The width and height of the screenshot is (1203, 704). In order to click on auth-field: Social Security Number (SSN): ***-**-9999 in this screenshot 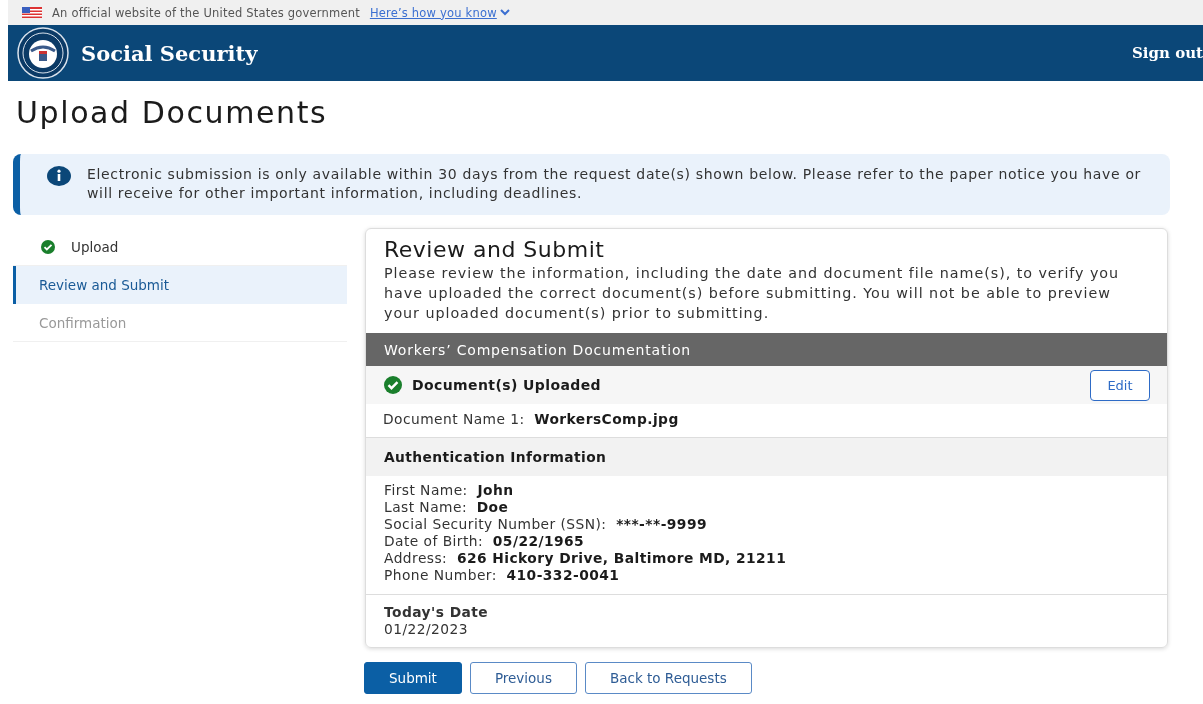, I will do `click(766, 524)`.